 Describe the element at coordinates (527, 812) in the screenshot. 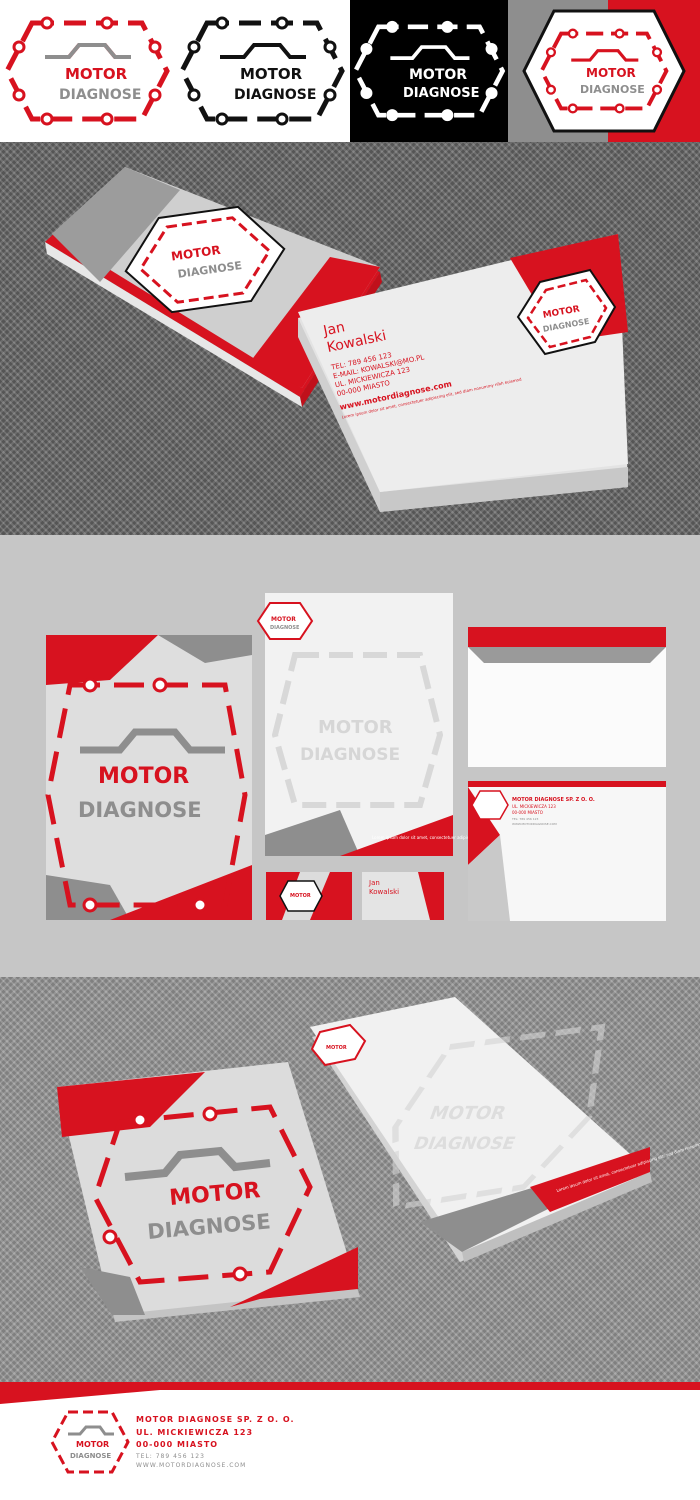

I see `envelope-city: 00-000 MIASTO` at that location.